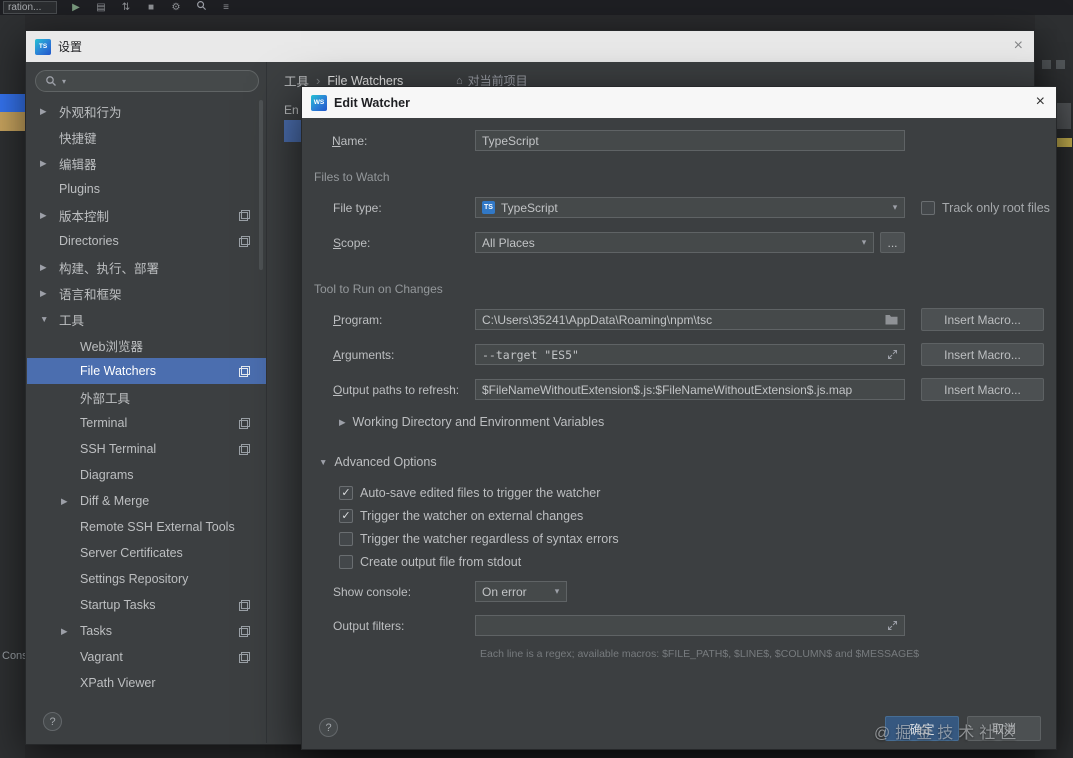 The image size is (1073, 758). Describe the element at coordinates (922, 728) in the screenshot. I see `ok-button: 确定` at that location.